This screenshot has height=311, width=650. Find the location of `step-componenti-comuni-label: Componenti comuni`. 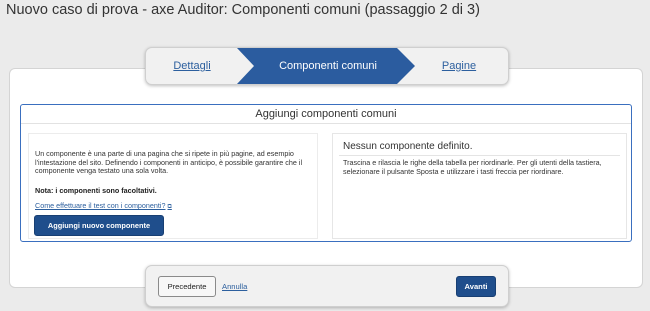

step-componenti-comuni-label: Componenti comuni is located at coordinates (328, 66).